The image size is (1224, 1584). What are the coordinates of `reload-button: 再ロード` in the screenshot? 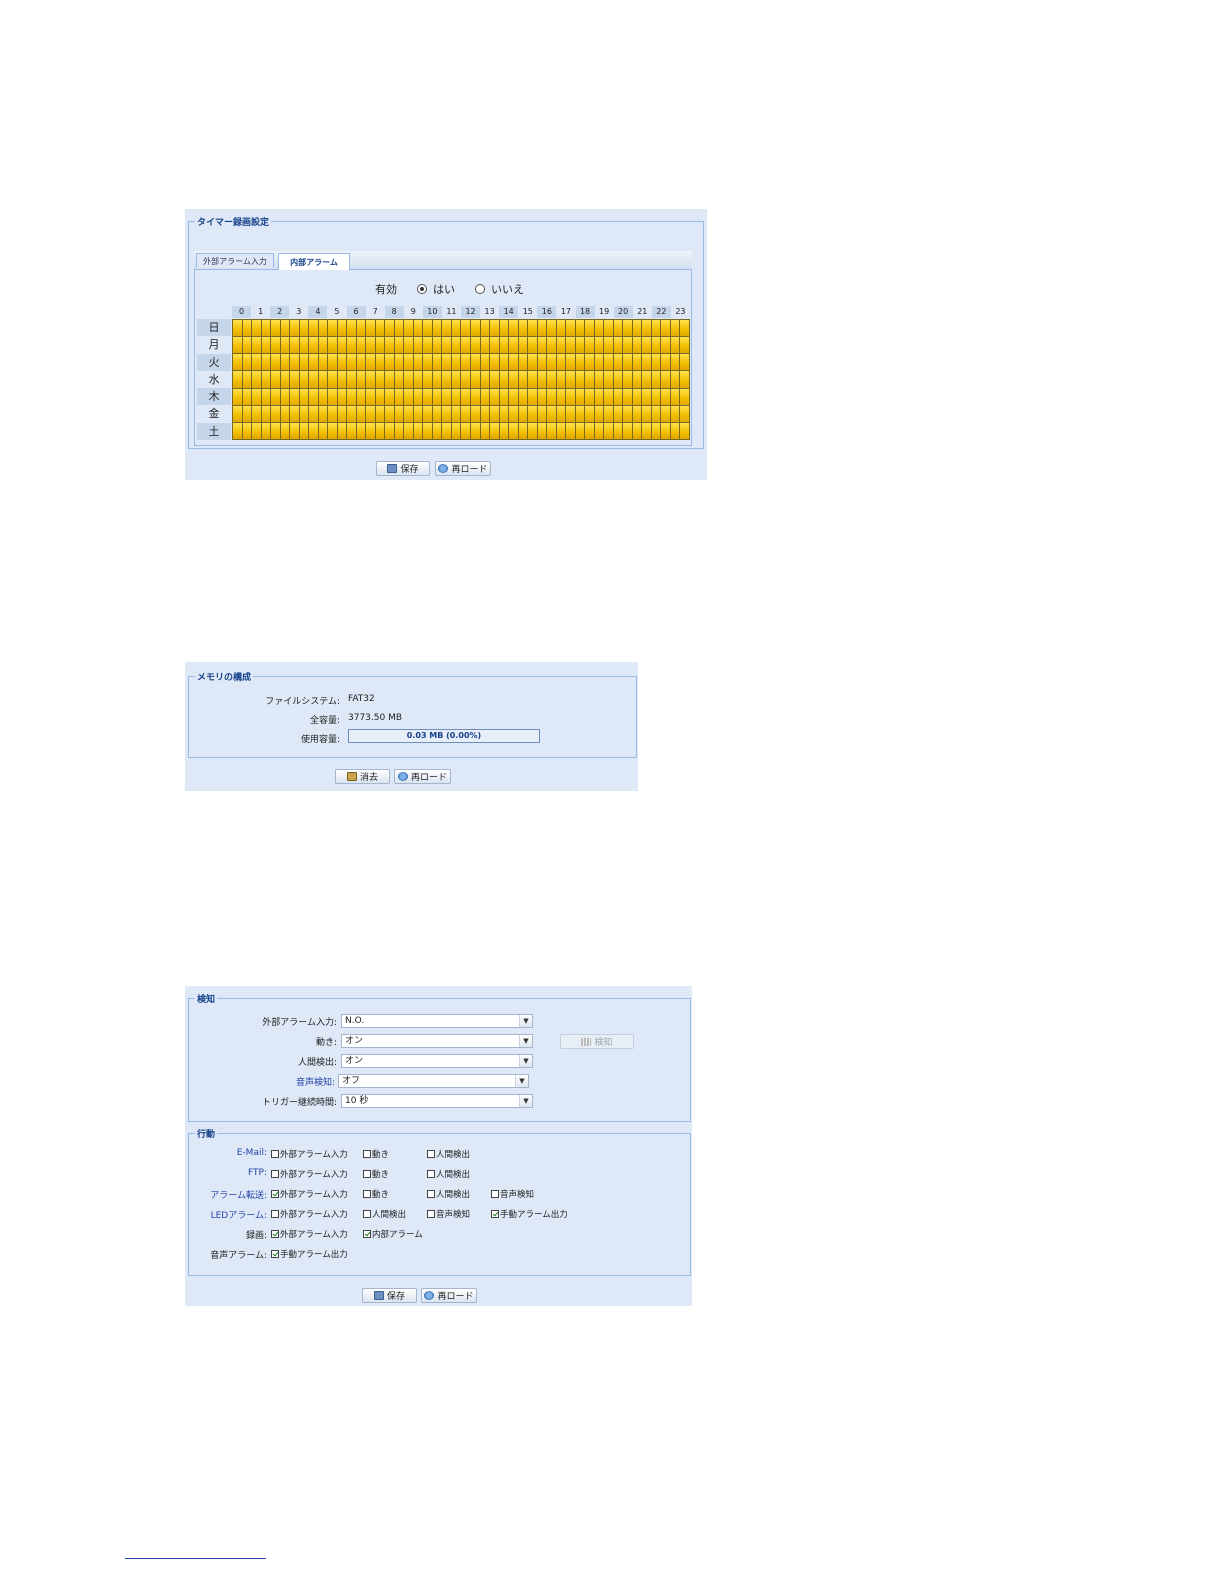 It's located at (463, 468).